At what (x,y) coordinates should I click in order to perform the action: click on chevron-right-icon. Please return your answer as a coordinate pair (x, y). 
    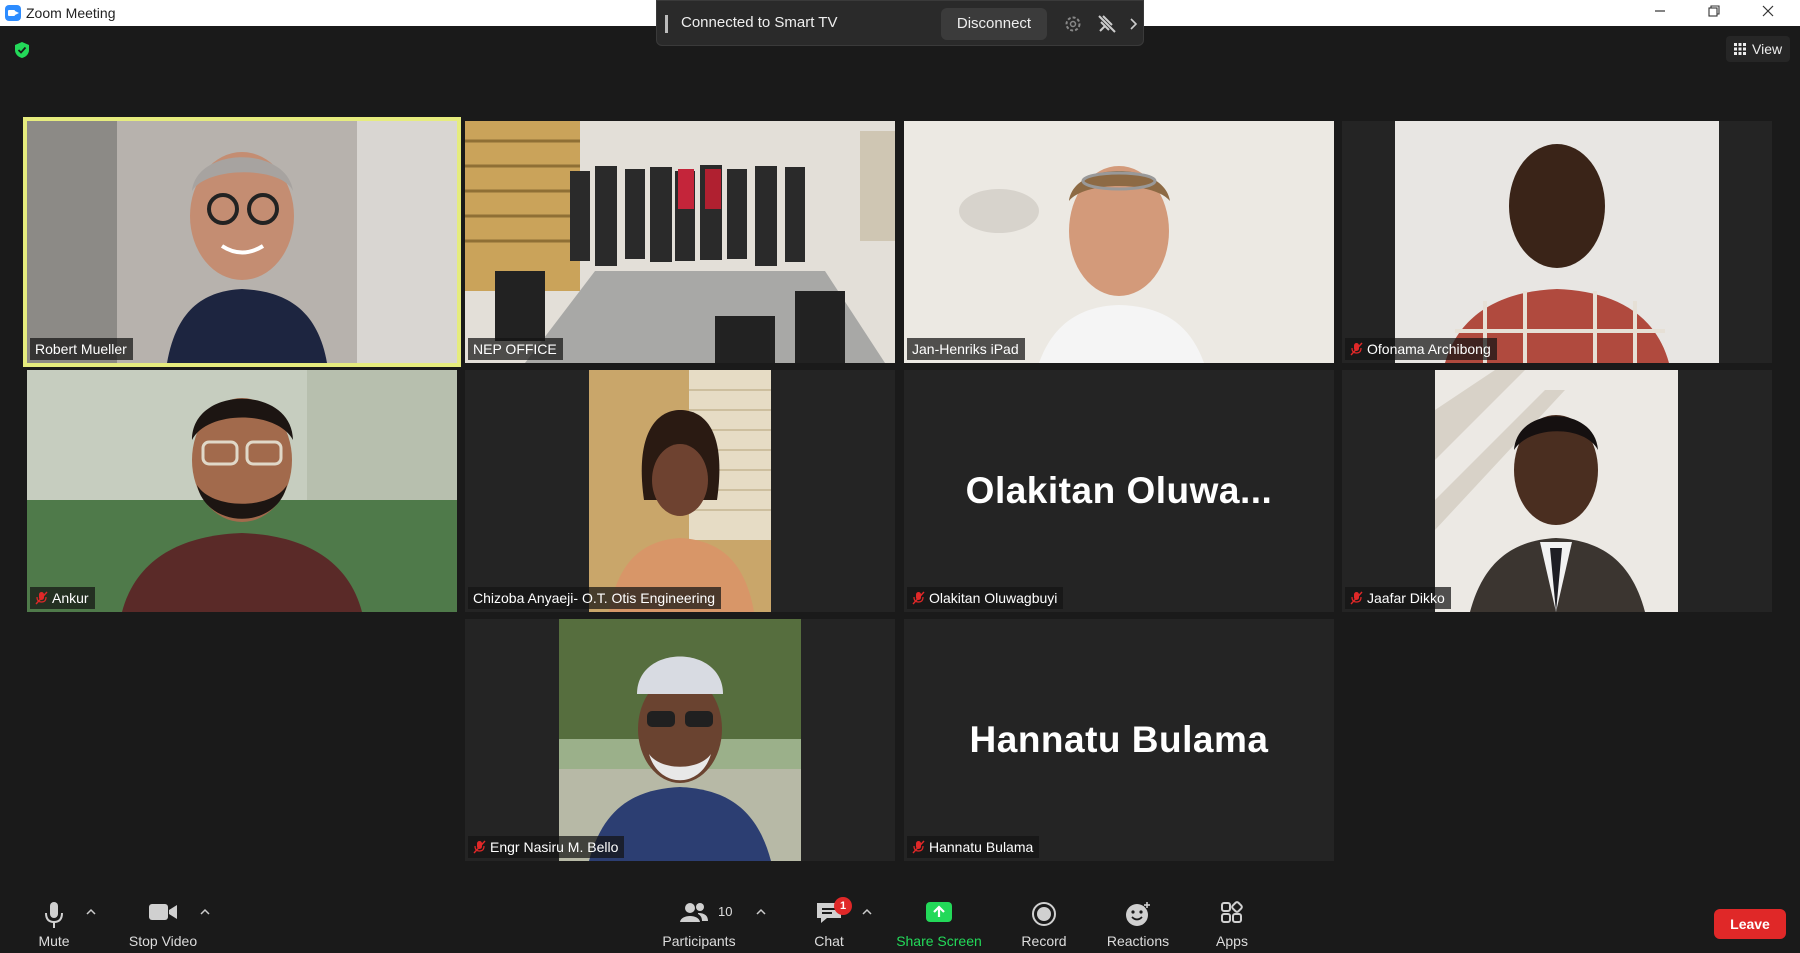
    Looking at the image, I should click on (1134, 24).